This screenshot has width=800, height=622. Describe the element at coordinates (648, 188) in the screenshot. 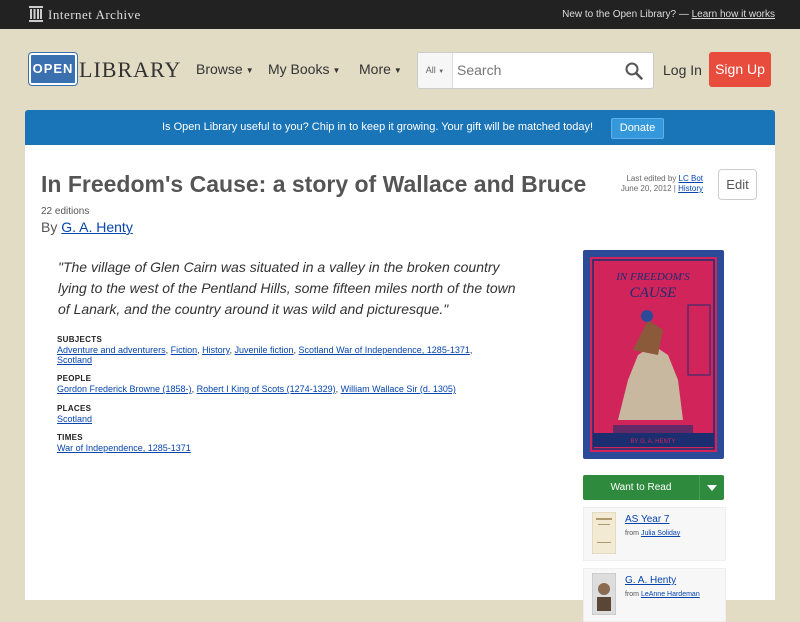

I see `last-edited-date: June 20, 2012 |` at that location.